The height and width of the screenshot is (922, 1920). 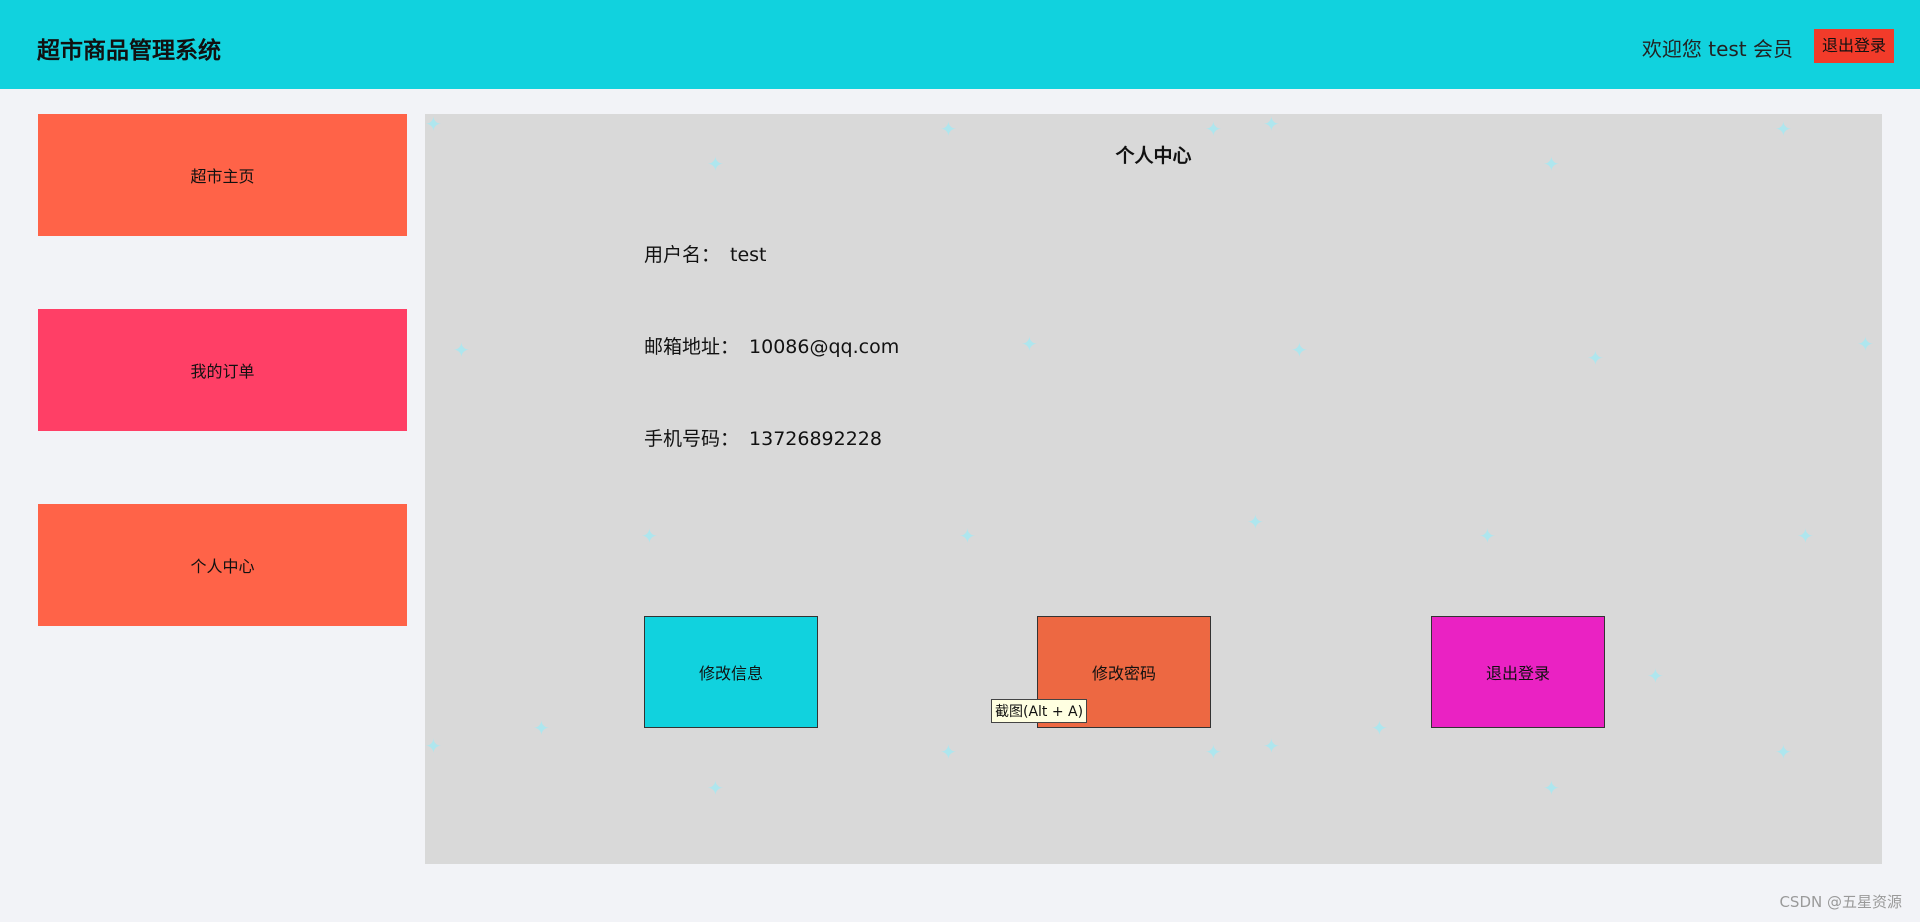 What do you see at coordinates (824, 347) in the screenshot?
I see `email-value: 10086@qq.com` at bounding box center [824, 347].